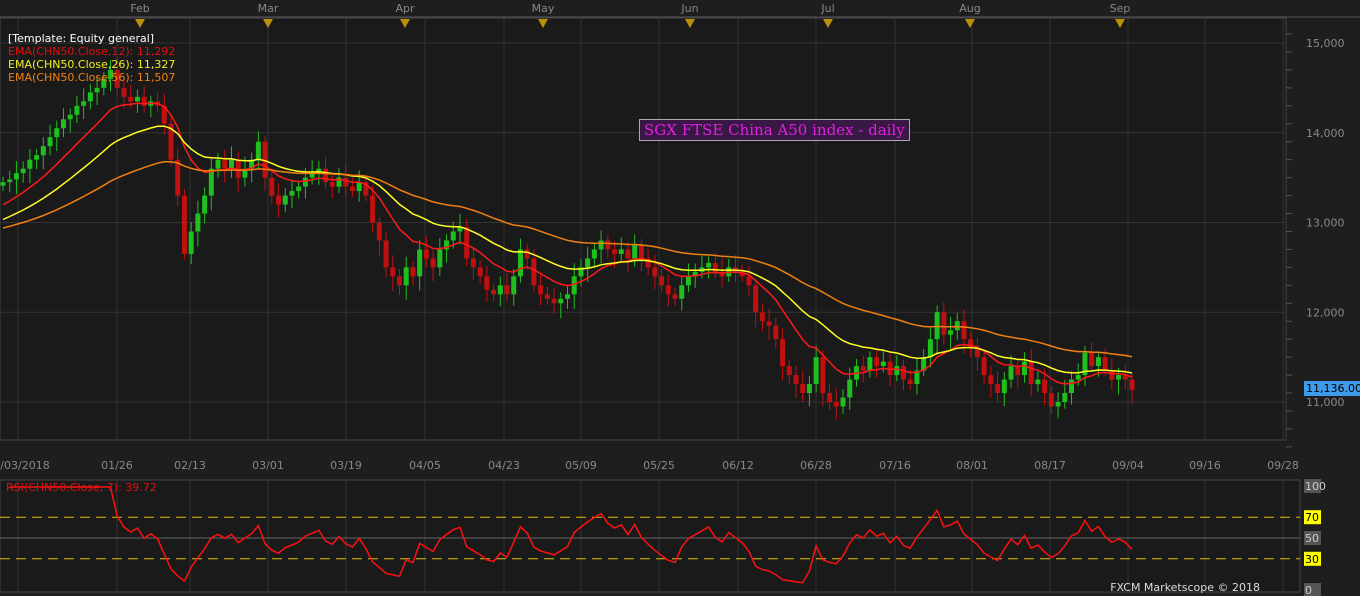 The width and height of the screenshot is (1360, 596). What do you see at coordinates (1050, 465) in the screenshot?
I see `x-tick-label: 08/17` at bounding box center [1050, 465].